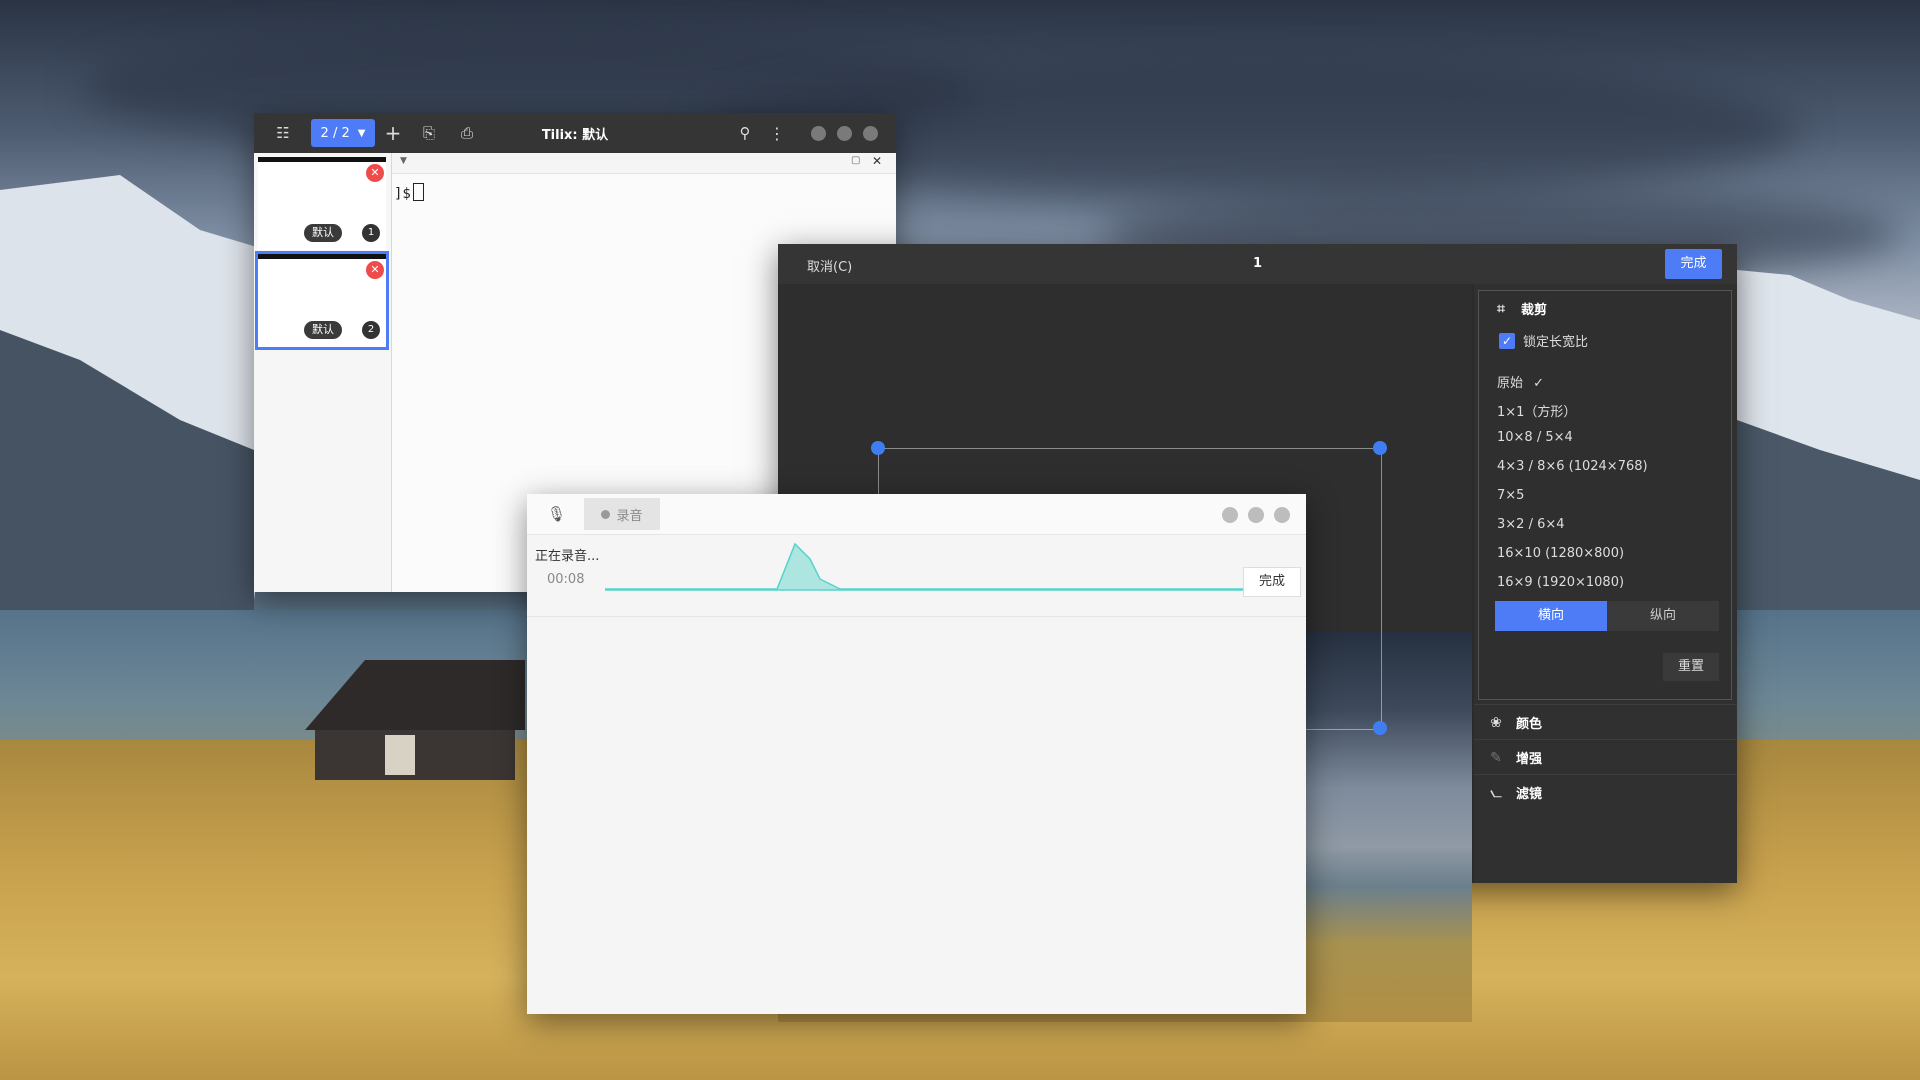  I want to click on menu-icon: ⋮, so click(777, 133).